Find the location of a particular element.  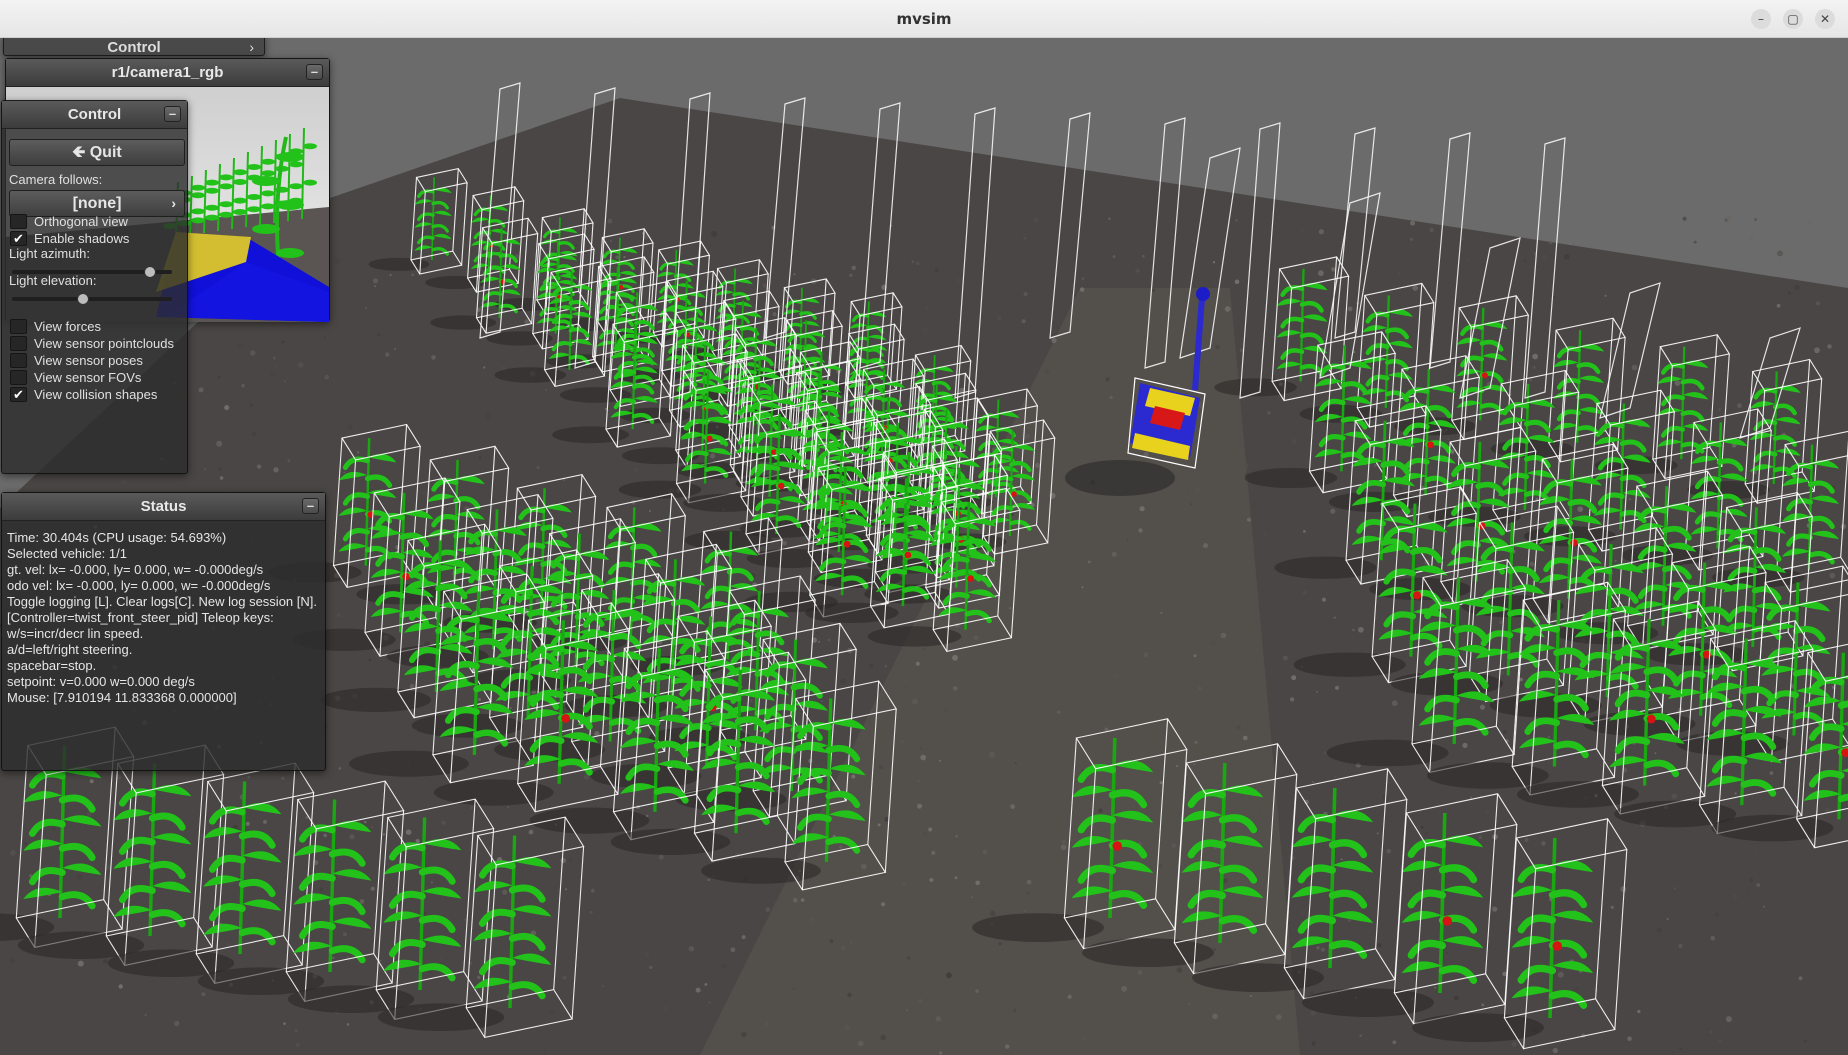

control-panel-title: Control is located at coordinates (94, 114).